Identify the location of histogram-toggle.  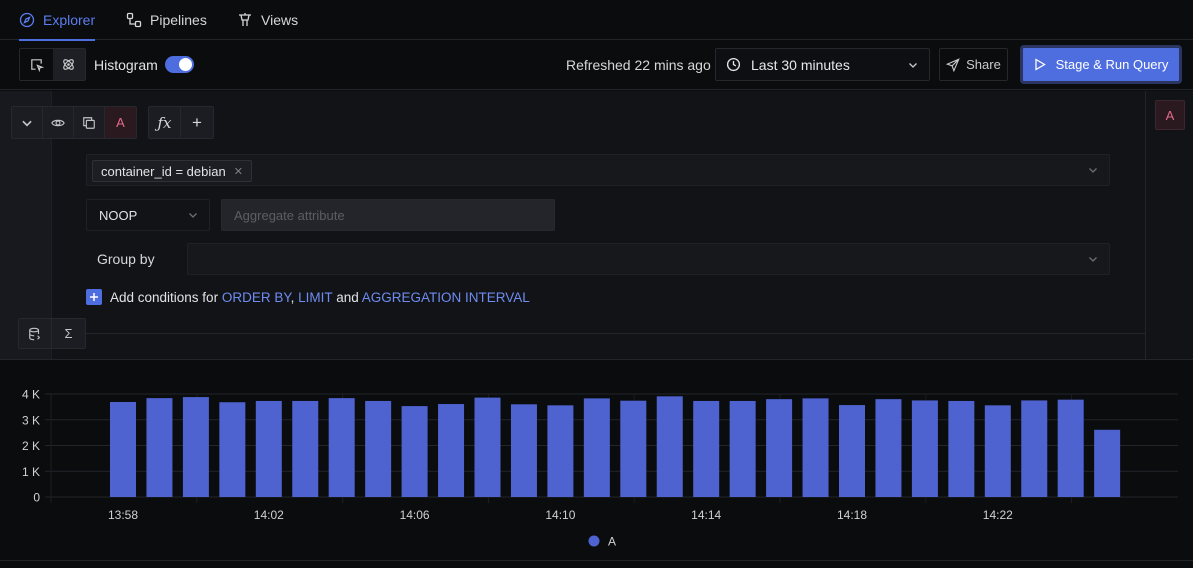
(179, 64).